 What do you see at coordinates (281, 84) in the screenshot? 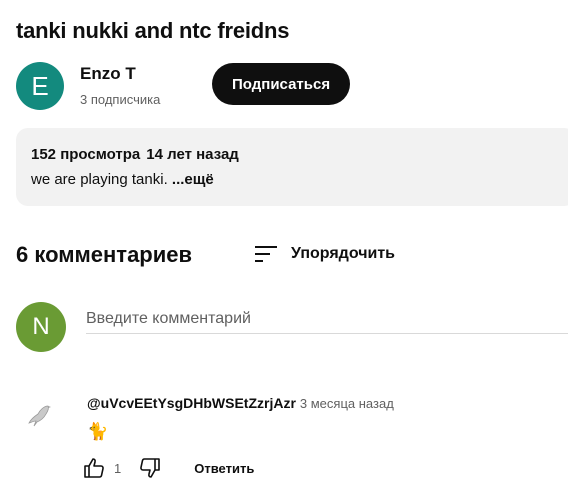
I see `subscribe-button: Подписаться` at bounding box center [281, 84].